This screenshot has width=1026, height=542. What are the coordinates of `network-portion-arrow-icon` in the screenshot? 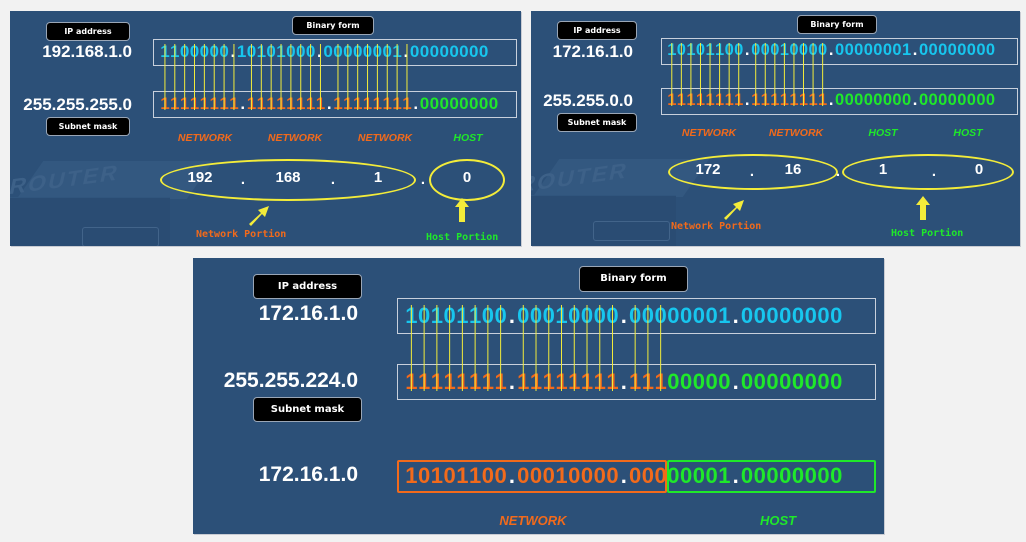 It's located at (259, 216).